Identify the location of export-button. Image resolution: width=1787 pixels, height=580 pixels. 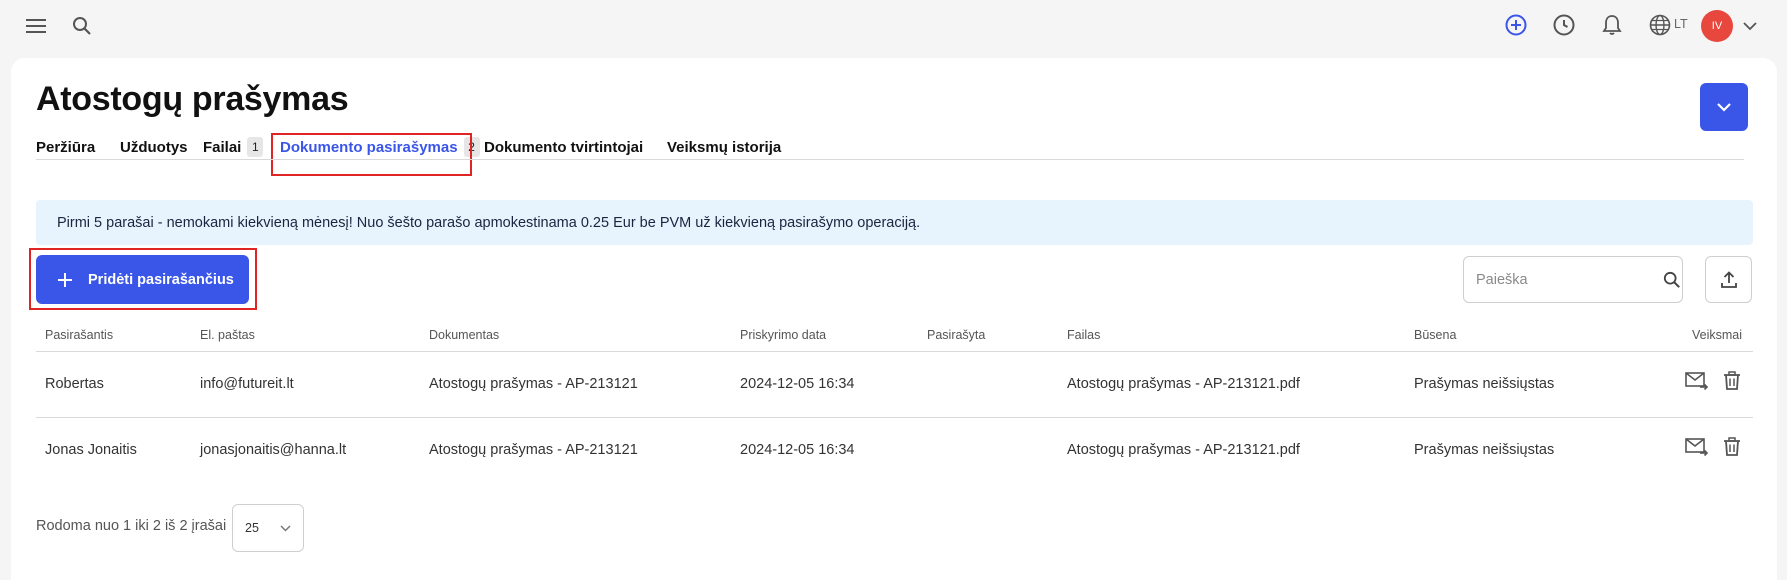
(1728, 279).